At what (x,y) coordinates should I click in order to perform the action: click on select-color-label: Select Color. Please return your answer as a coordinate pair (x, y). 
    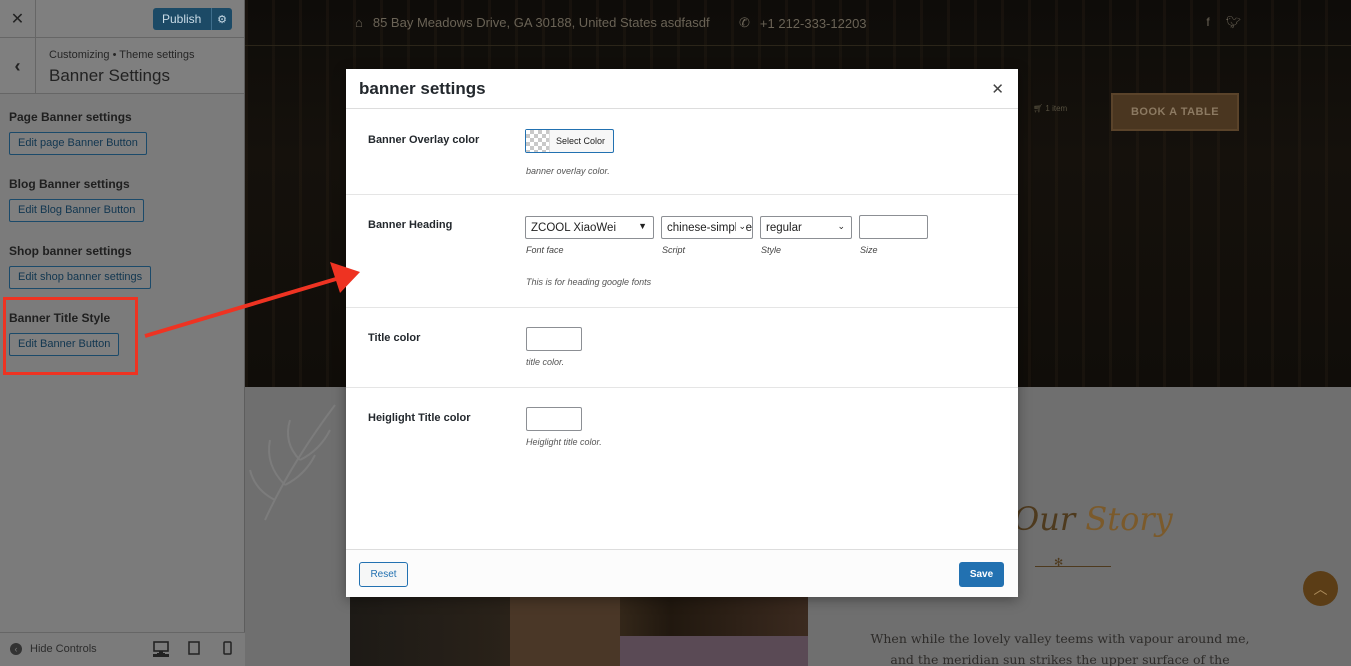
    Looking at the image, I should click on (581, 141).